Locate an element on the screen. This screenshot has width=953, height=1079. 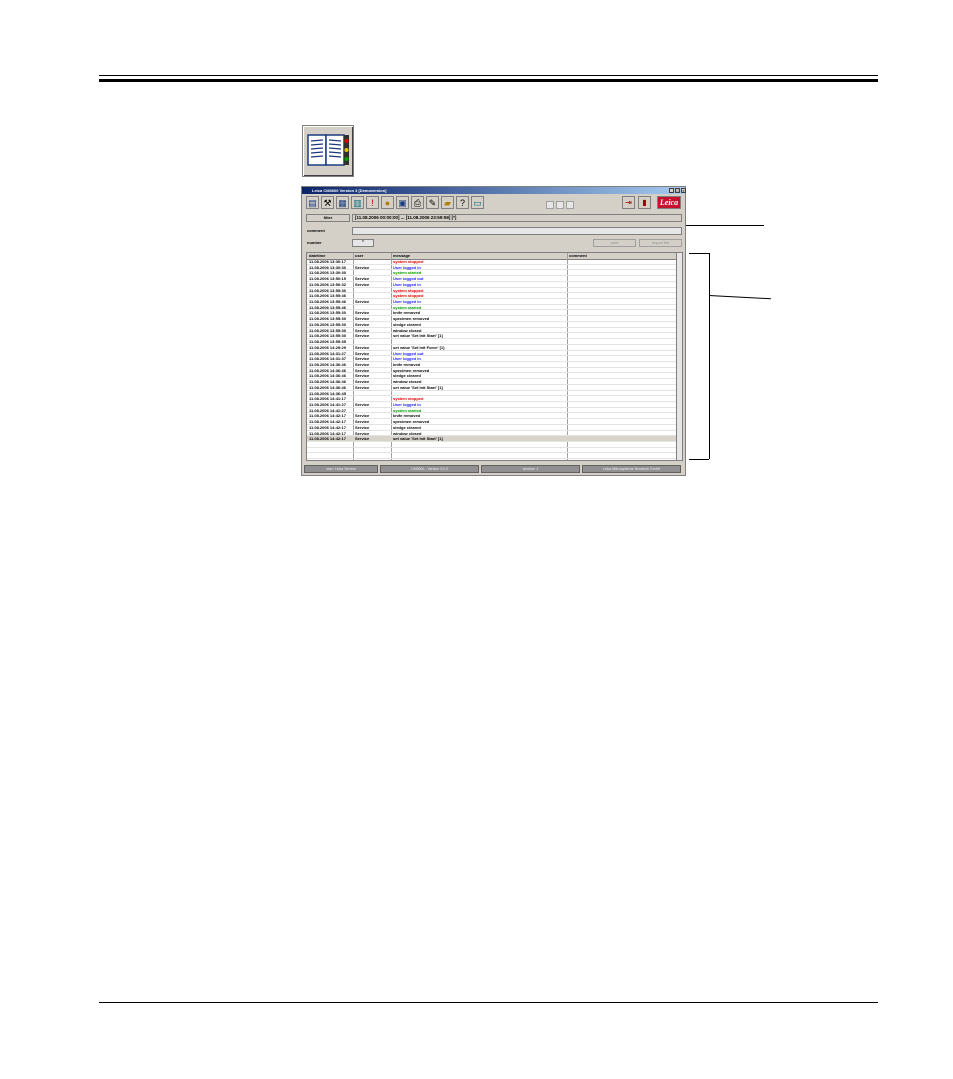
cell-message: system started is located at coordinates (407, 307).